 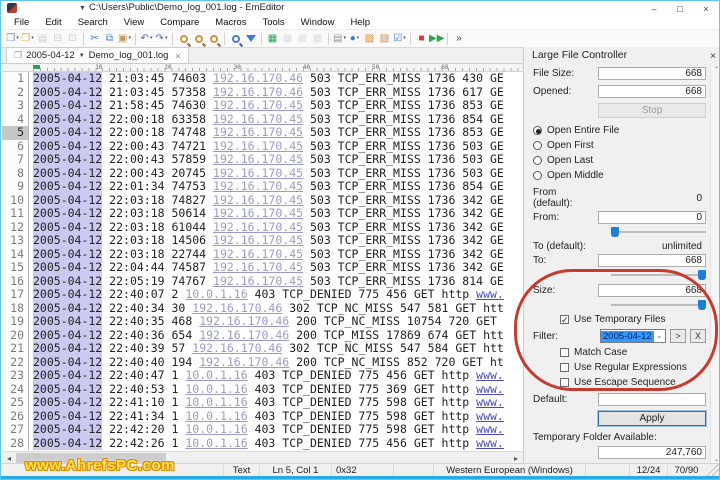 I want to click on stop-button: Stop, so click(x=652, y=110).